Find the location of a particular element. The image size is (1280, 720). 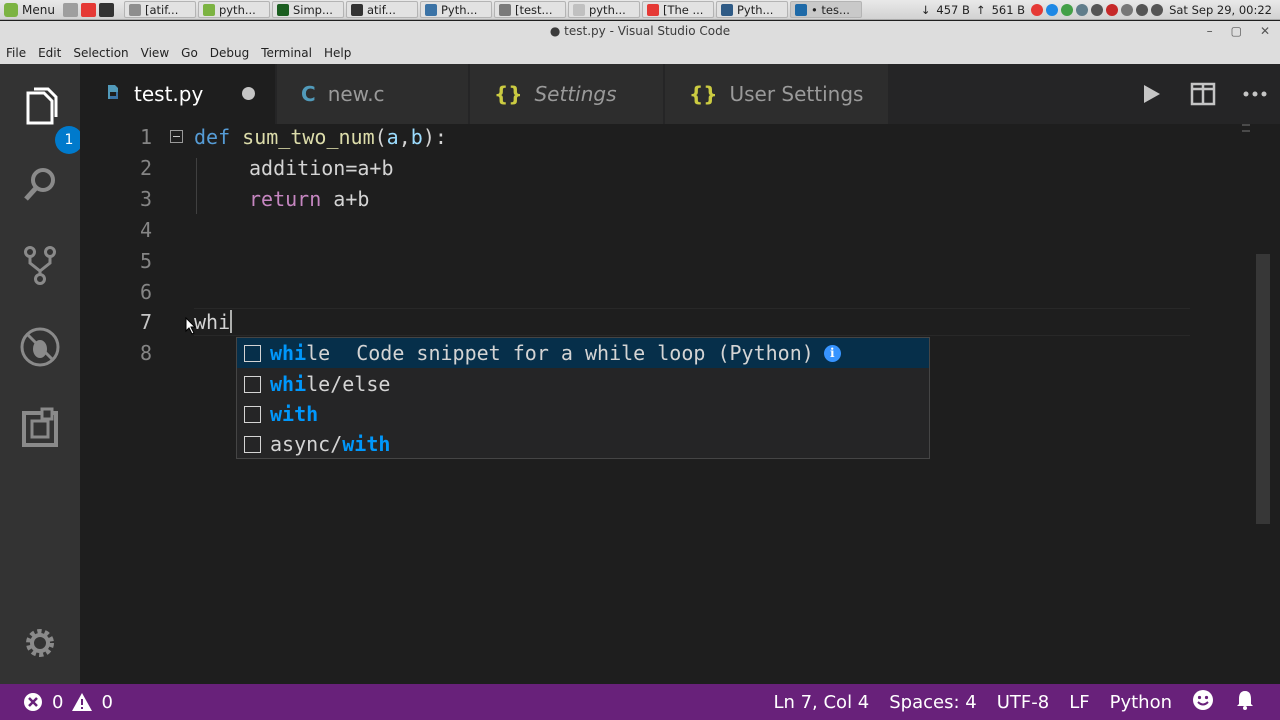

battery-icon is located at coordinates (1157, 9).